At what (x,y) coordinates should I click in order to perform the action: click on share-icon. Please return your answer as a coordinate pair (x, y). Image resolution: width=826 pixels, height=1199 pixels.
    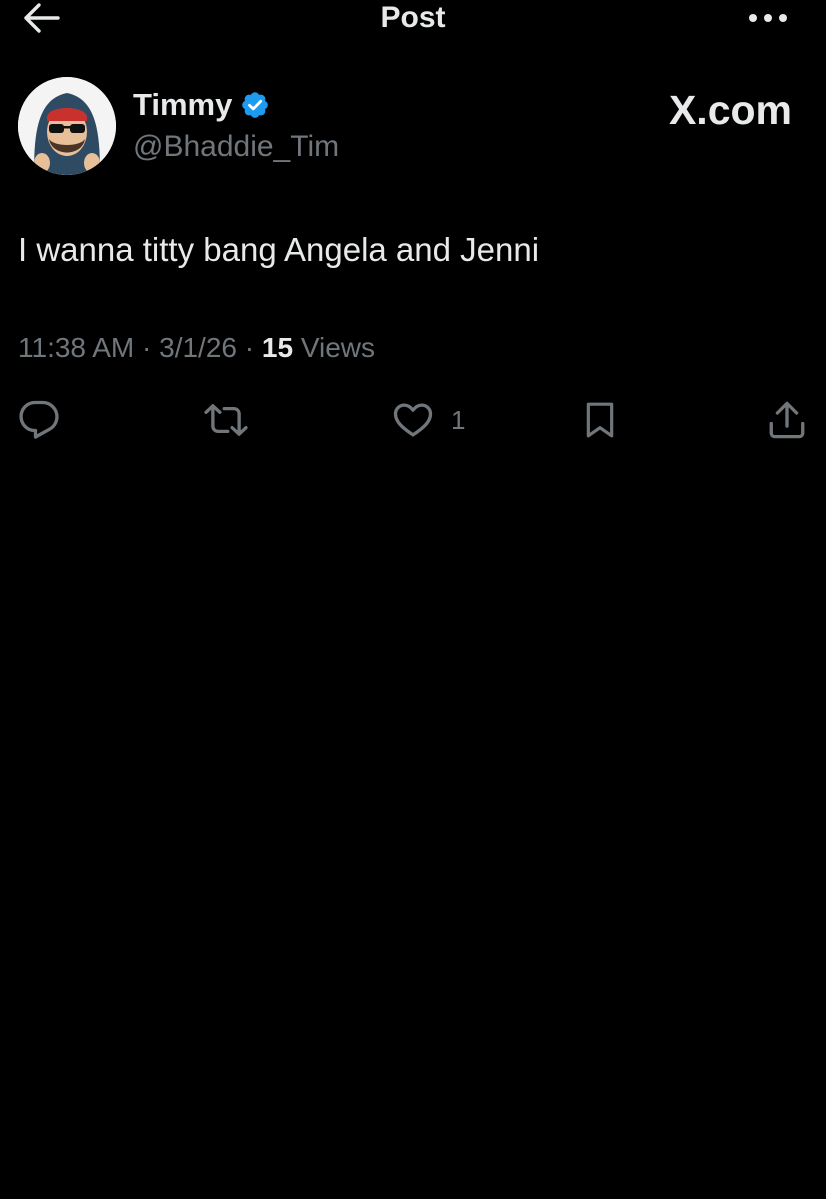
    Looking at the image, I should click on (787, 420).